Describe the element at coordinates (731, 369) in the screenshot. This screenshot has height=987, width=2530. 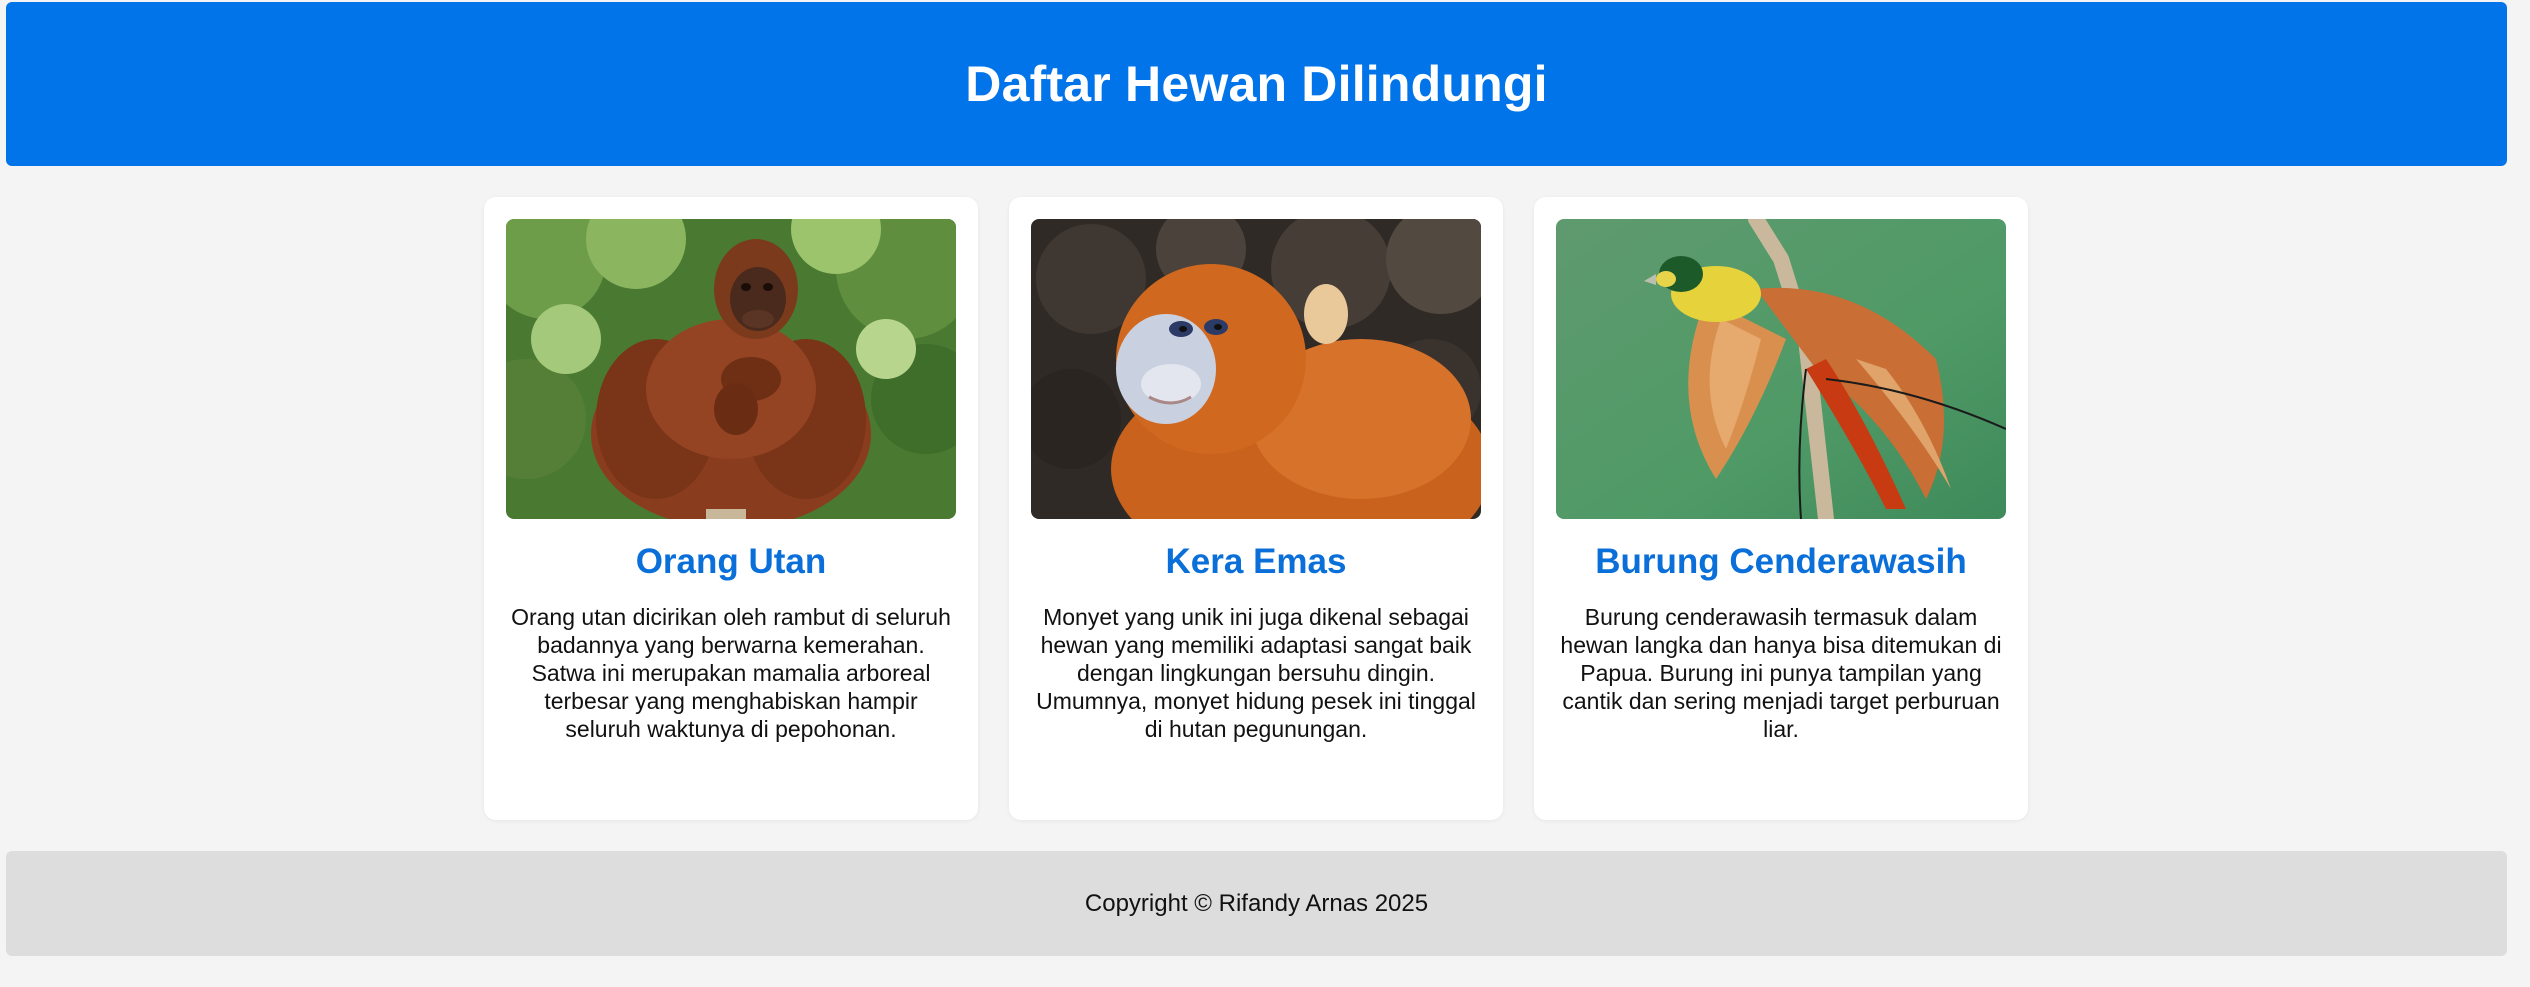
I see `orangutan-photo` at that location.